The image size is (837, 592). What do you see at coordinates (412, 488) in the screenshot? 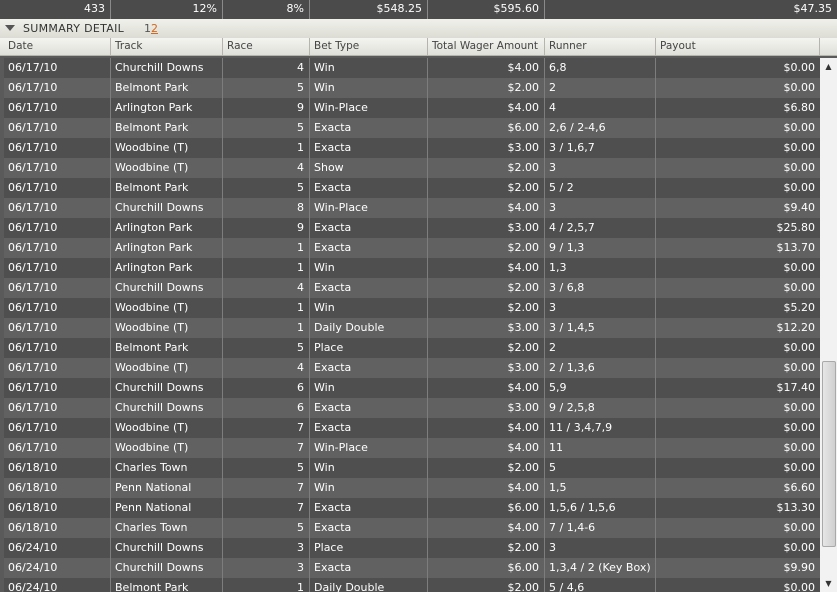
I see `table-row: 06/18/10 Penn National 7 Win $4.00 1,5 $6.60` at bounding box center [412, 488].